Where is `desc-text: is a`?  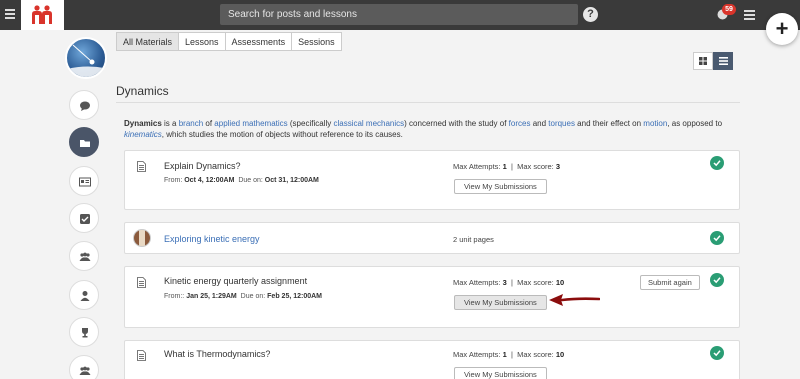 desc-text: is a is located at coordinates (170, 123).